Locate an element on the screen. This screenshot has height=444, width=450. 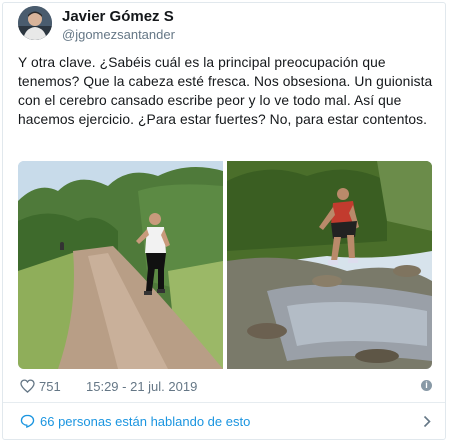
chevron-right-icon is located at coordinates (427, 421).